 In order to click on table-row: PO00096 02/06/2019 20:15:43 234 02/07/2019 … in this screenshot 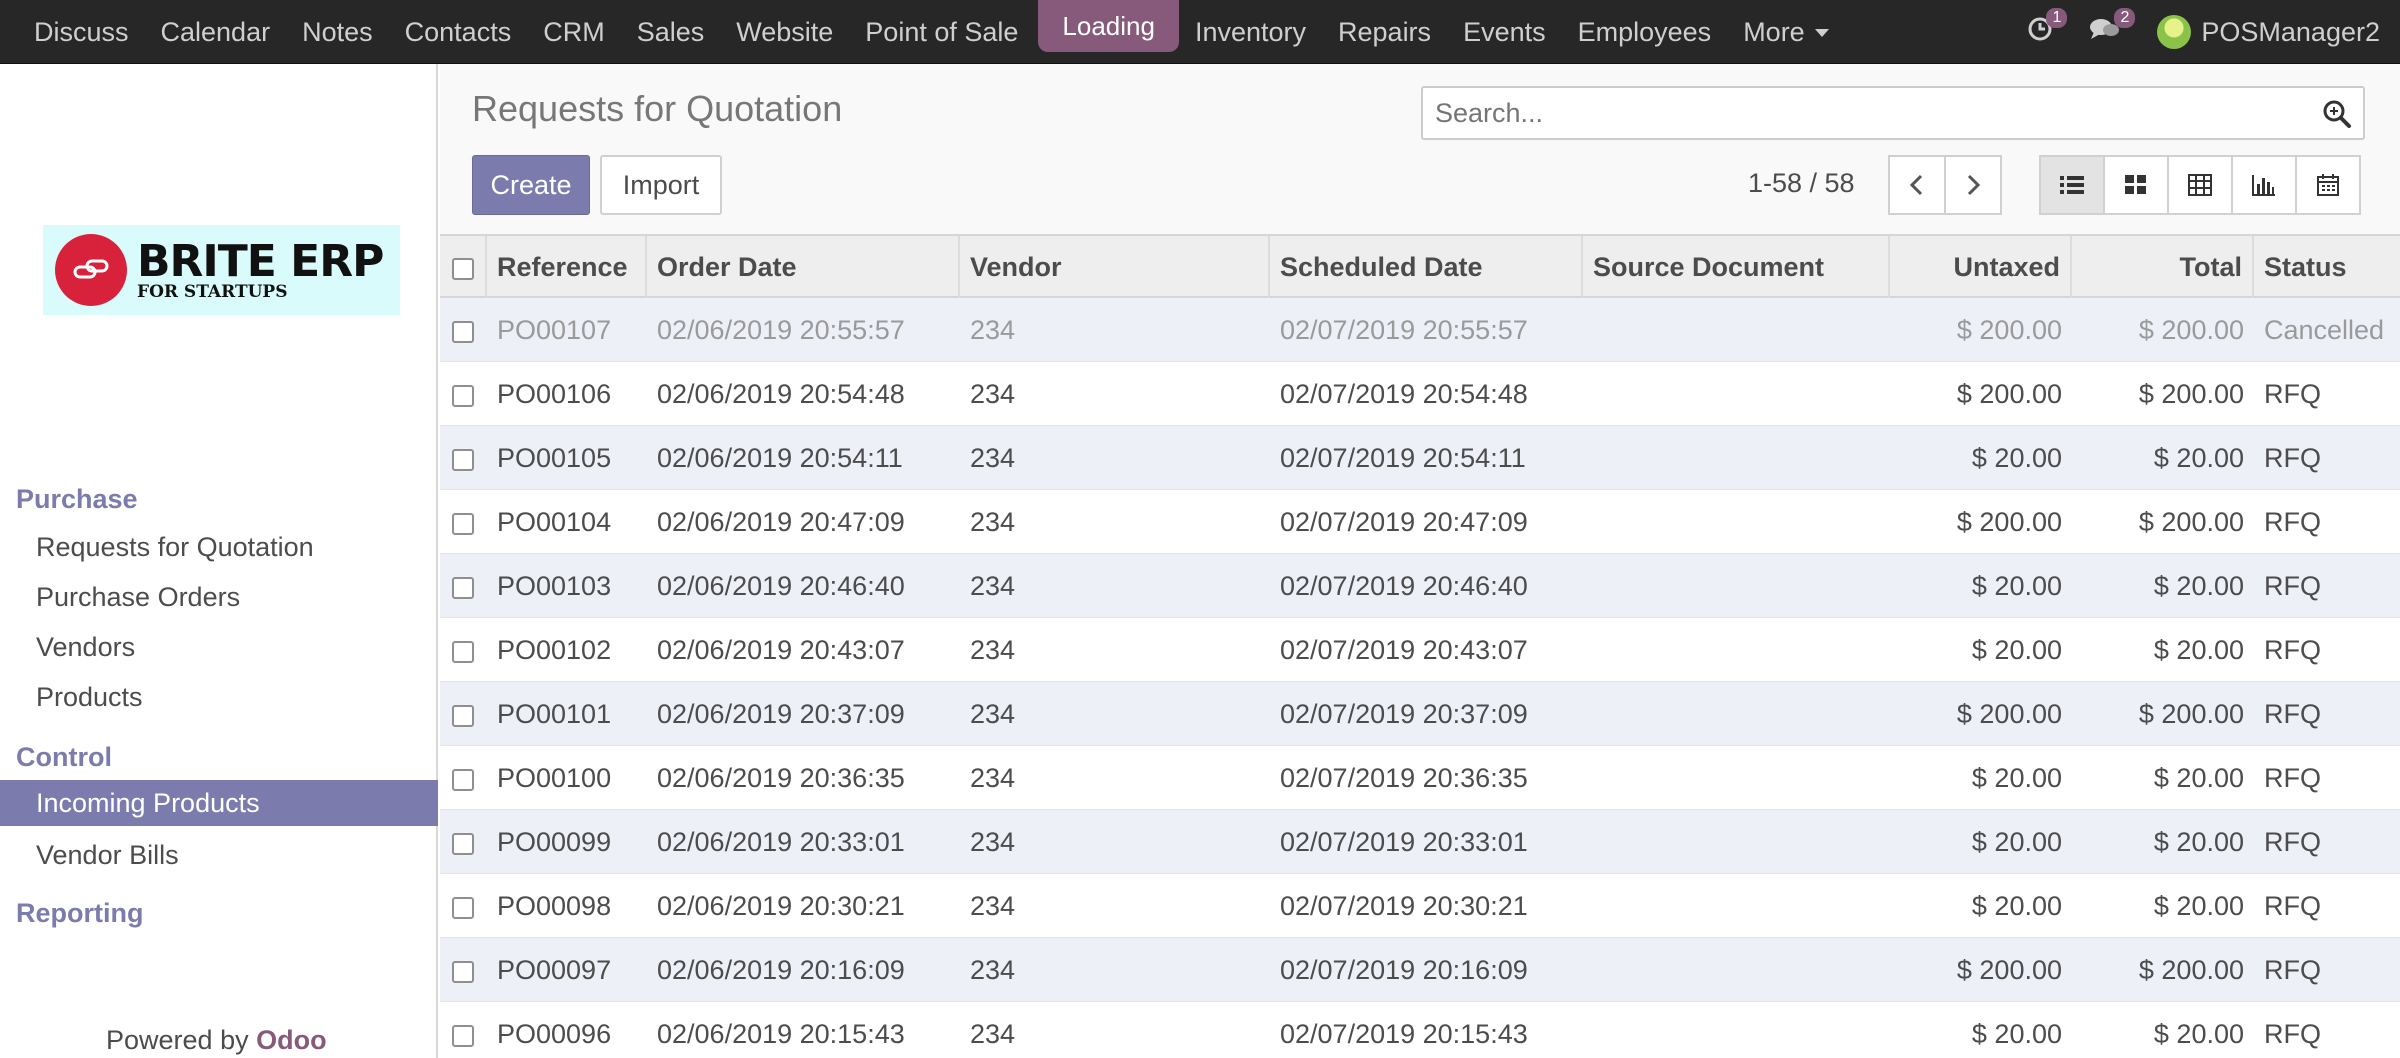, I will do `click(1420, 1030)`.